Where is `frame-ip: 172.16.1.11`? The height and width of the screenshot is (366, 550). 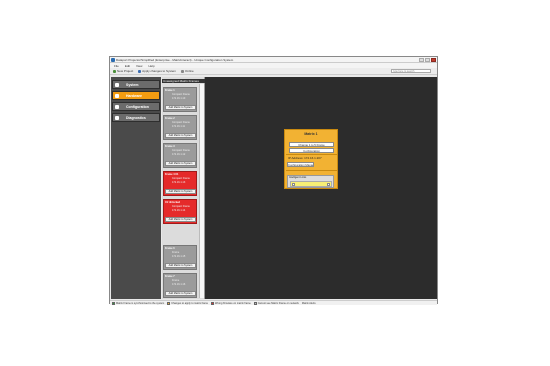
frame-ip: 172.16.1.11 is located at coordinates (179, 126).